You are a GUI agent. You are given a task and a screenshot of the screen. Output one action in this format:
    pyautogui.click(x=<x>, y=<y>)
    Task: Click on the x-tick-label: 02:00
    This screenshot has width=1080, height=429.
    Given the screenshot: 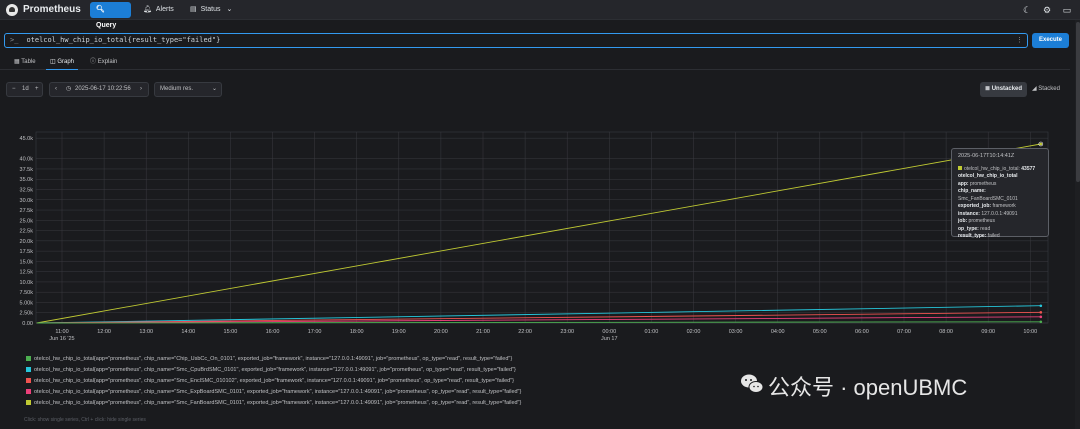 What is the action you would take?
    pyautogui.click(x=694, y=332)
    